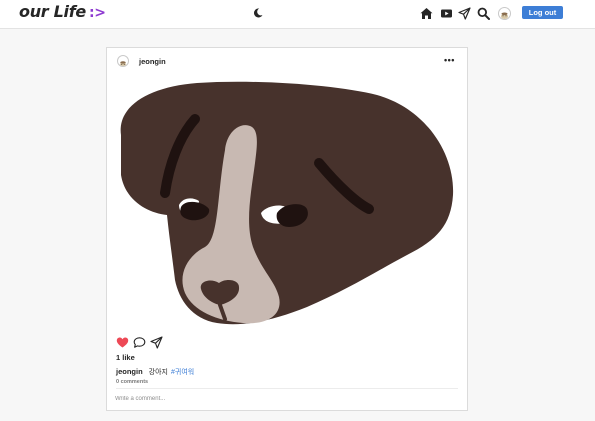  Describe the element at coordinates (125, 357) in the screenshot. I see `likes-count: 1 like` at that location.